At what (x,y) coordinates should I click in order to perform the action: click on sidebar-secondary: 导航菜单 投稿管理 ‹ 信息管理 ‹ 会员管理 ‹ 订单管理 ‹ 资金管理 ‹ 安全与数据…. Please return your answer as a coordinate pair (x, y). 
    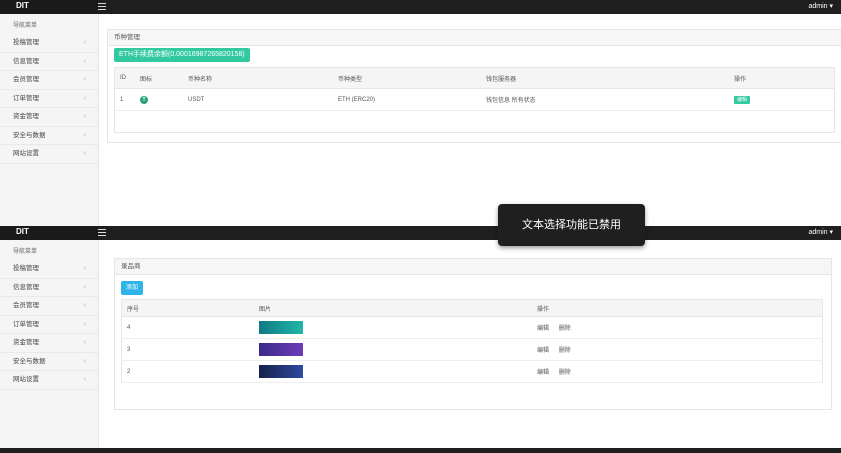
    Looking at the image, I should click on (49, 344).